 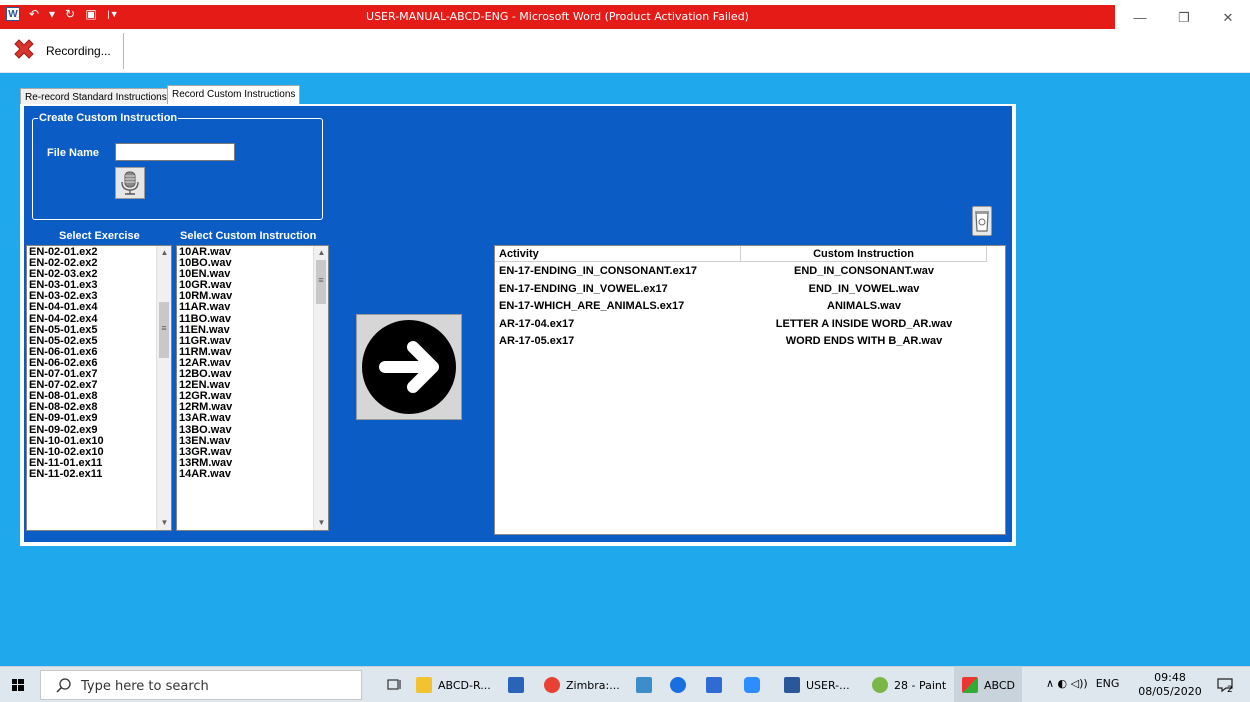 What do you see at coordinates (248, 236) in the screenshot?
I see `select-custom-instruction-header: Select Custom Instruction` at bounding box center [248, 236].